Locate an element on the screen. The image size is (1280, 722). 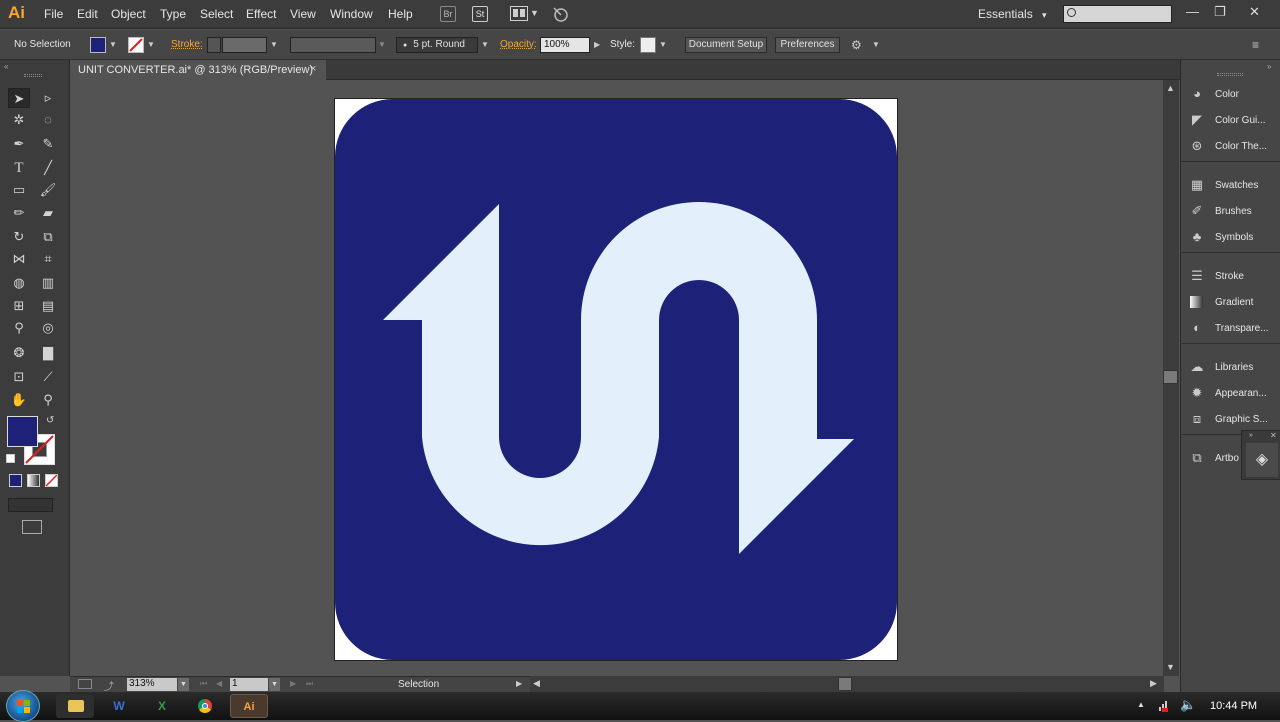
column-graph-tool-icon: ▇ is located at coordinates (48, 353).